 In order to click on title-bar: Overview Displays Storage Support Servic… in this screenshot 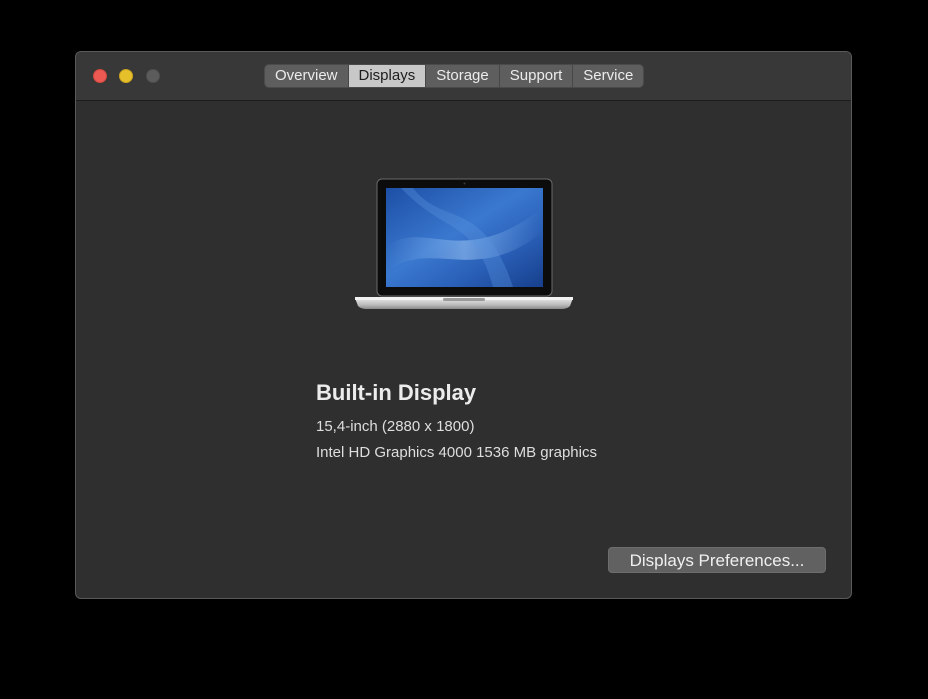, I will do `click(463, 76)`.